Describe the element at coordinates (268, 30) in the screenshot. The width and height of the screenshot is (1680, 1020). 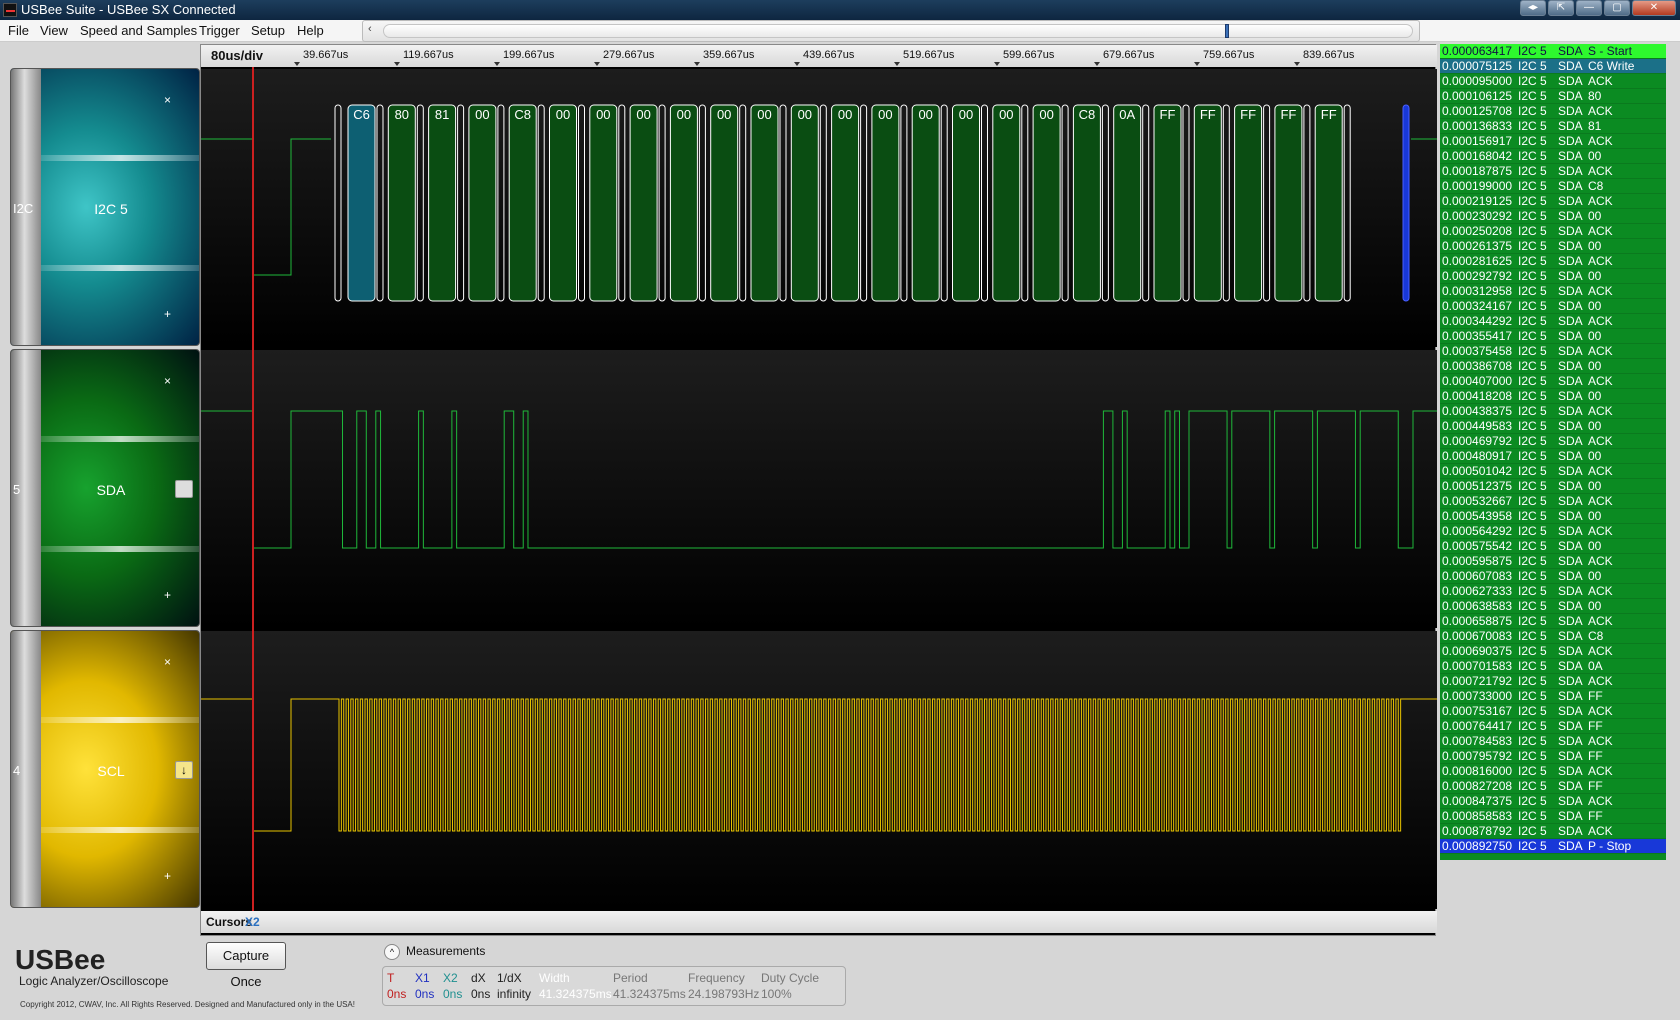
I see `menu-setup: Setup` at that location.